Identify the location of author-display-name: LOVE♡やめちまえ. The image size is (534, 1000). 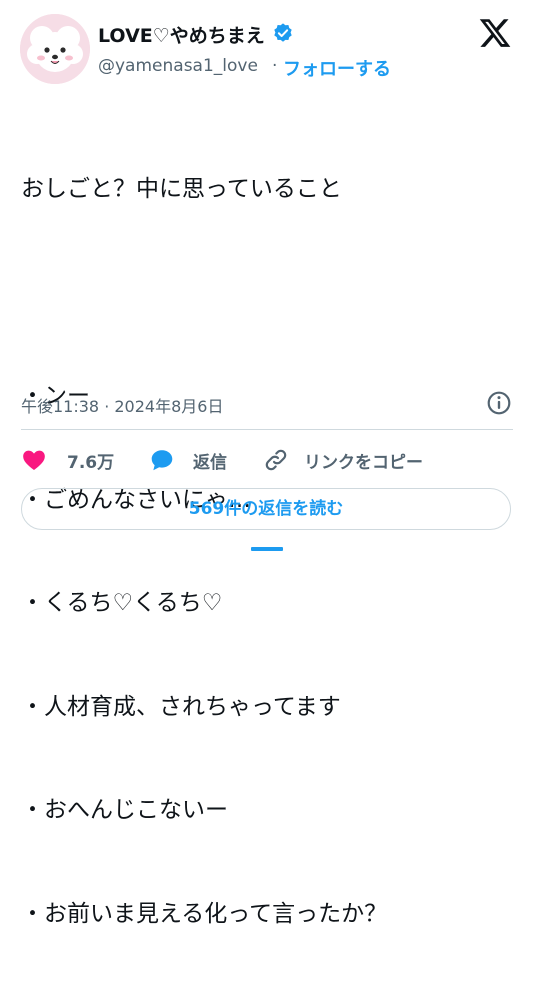
(181, 34).